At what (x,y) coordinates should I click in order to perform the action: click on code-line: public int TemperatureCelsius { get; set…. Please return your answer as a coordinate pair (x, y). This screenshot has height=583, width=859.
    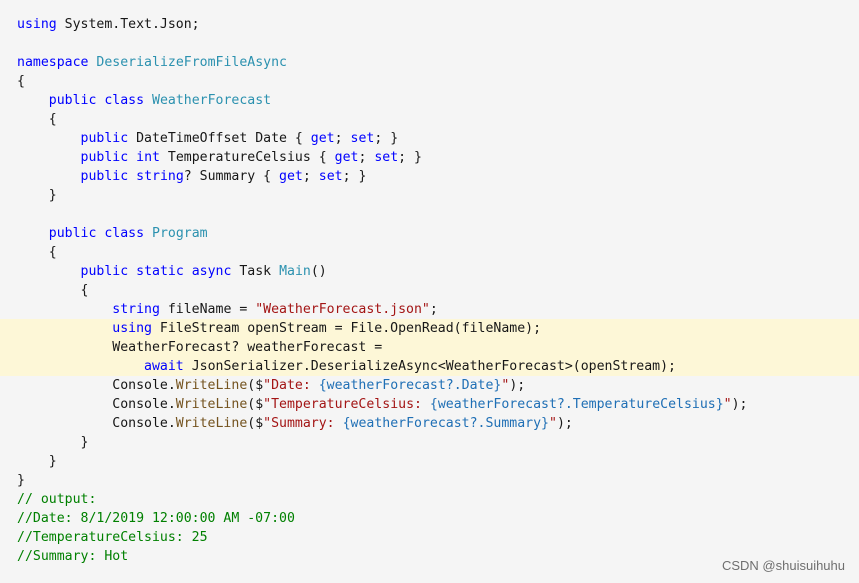
    Looking at the image, I should click on (429, 157).